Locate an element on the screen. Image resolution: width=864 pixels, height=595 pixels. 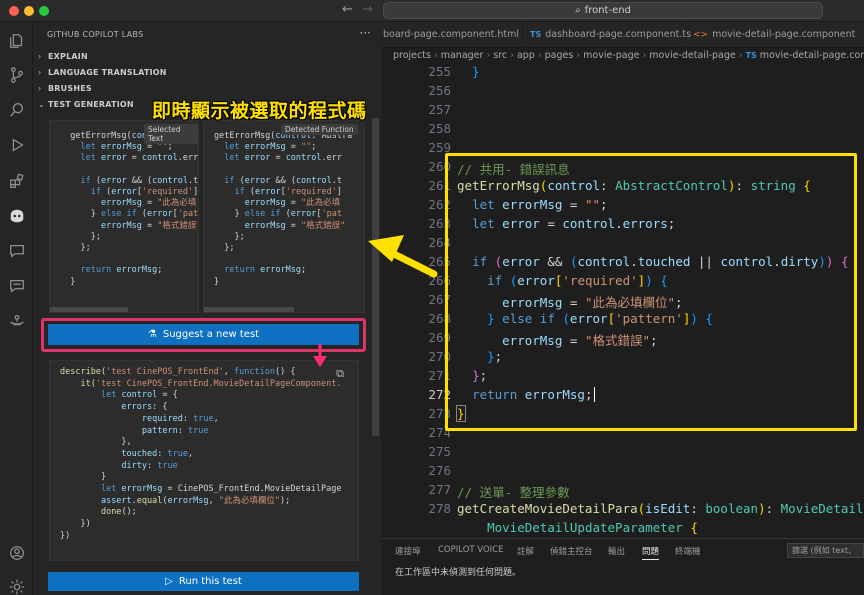
genie-lamp-icon is located at coordinates (17, 321).